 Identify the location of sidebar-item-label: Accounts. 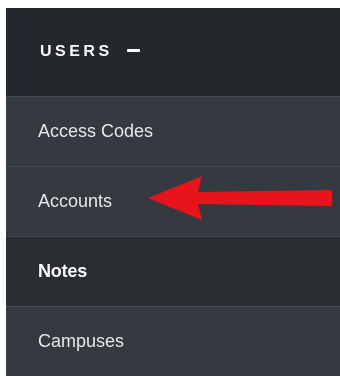
(75, 201).